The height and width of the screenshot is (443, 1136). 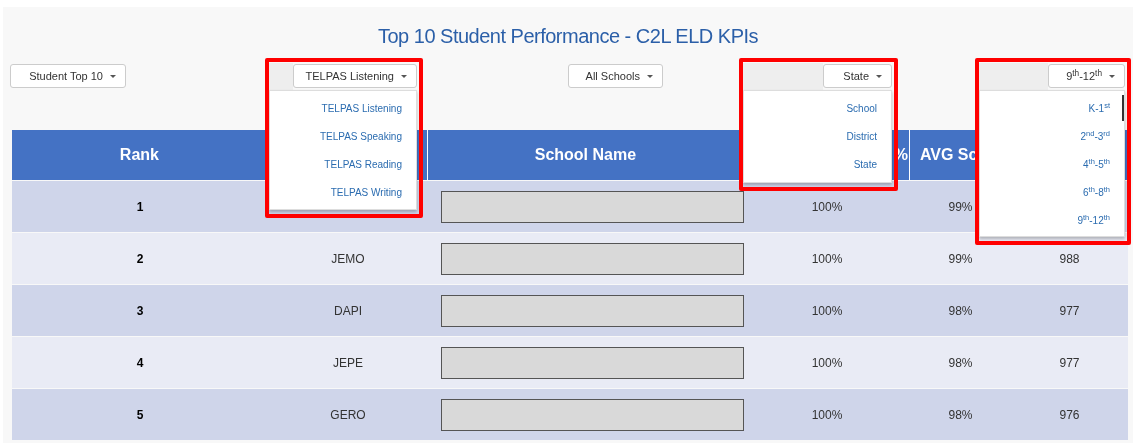 I want to click on dropdown-button: TELPAS Listening, so click(x=355, y=76).